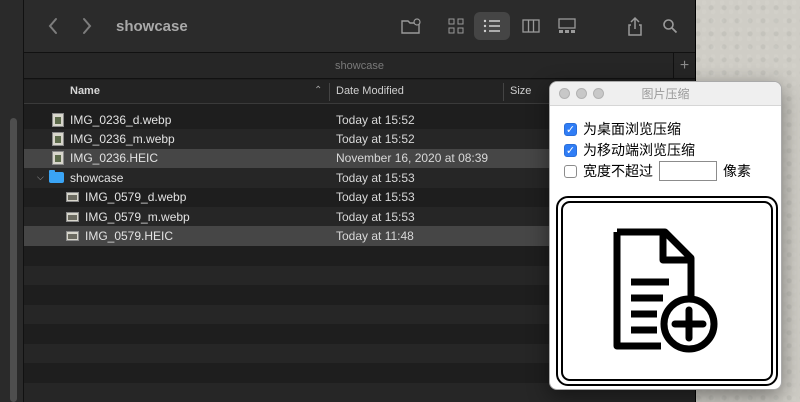  I want to click on file-name: IMG_0579.HEIC, so click(129, 236).